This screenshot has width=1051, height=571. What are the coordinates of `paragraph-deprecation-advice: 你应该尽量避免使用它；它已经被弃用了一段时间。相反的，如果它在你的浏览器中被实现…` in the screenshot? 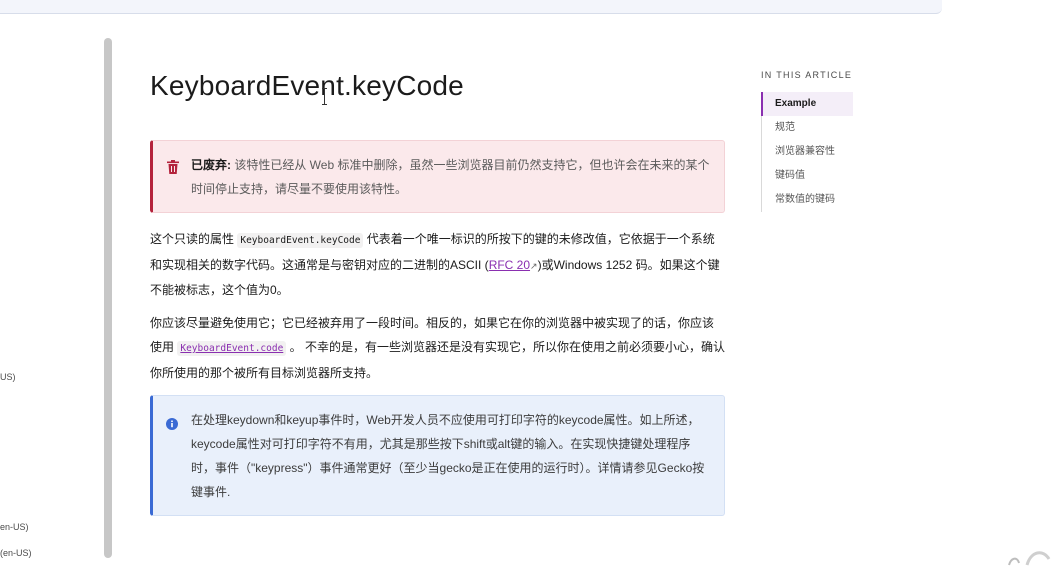 It's located at (437, 348).